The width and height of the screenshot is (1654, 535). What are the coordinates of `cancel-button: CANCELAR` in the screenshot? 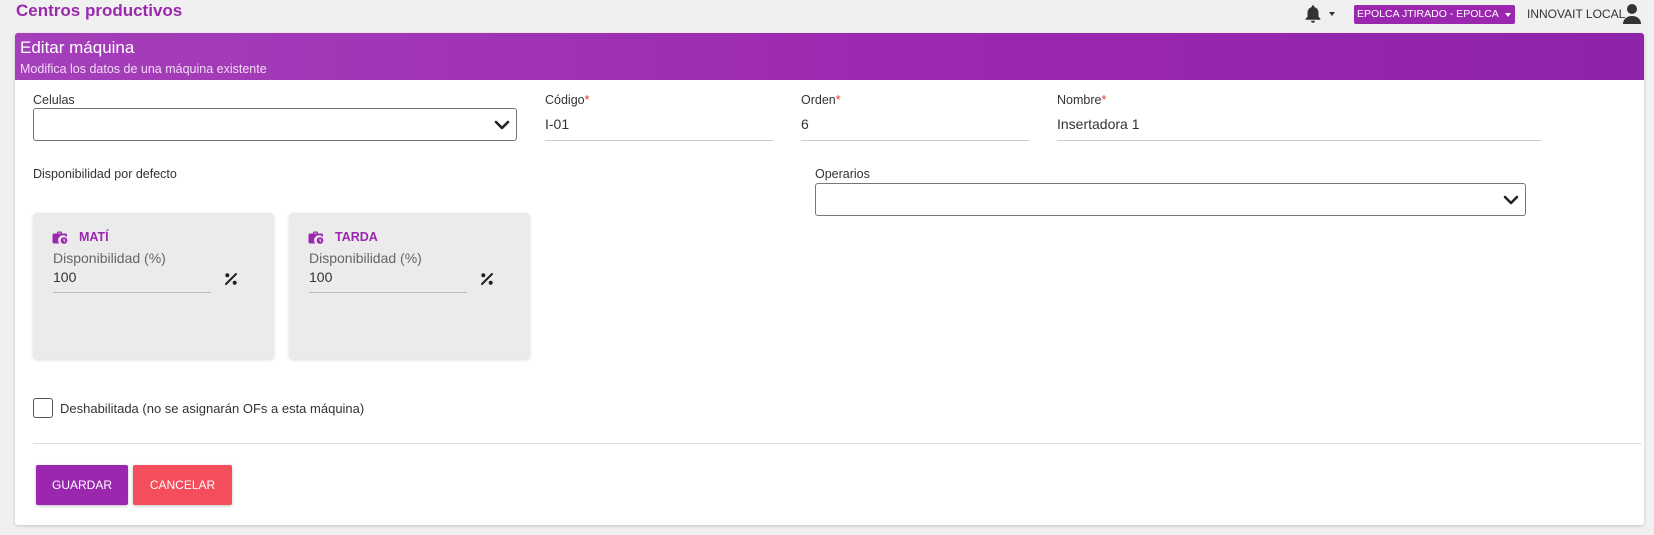 It's located at (182, 485).